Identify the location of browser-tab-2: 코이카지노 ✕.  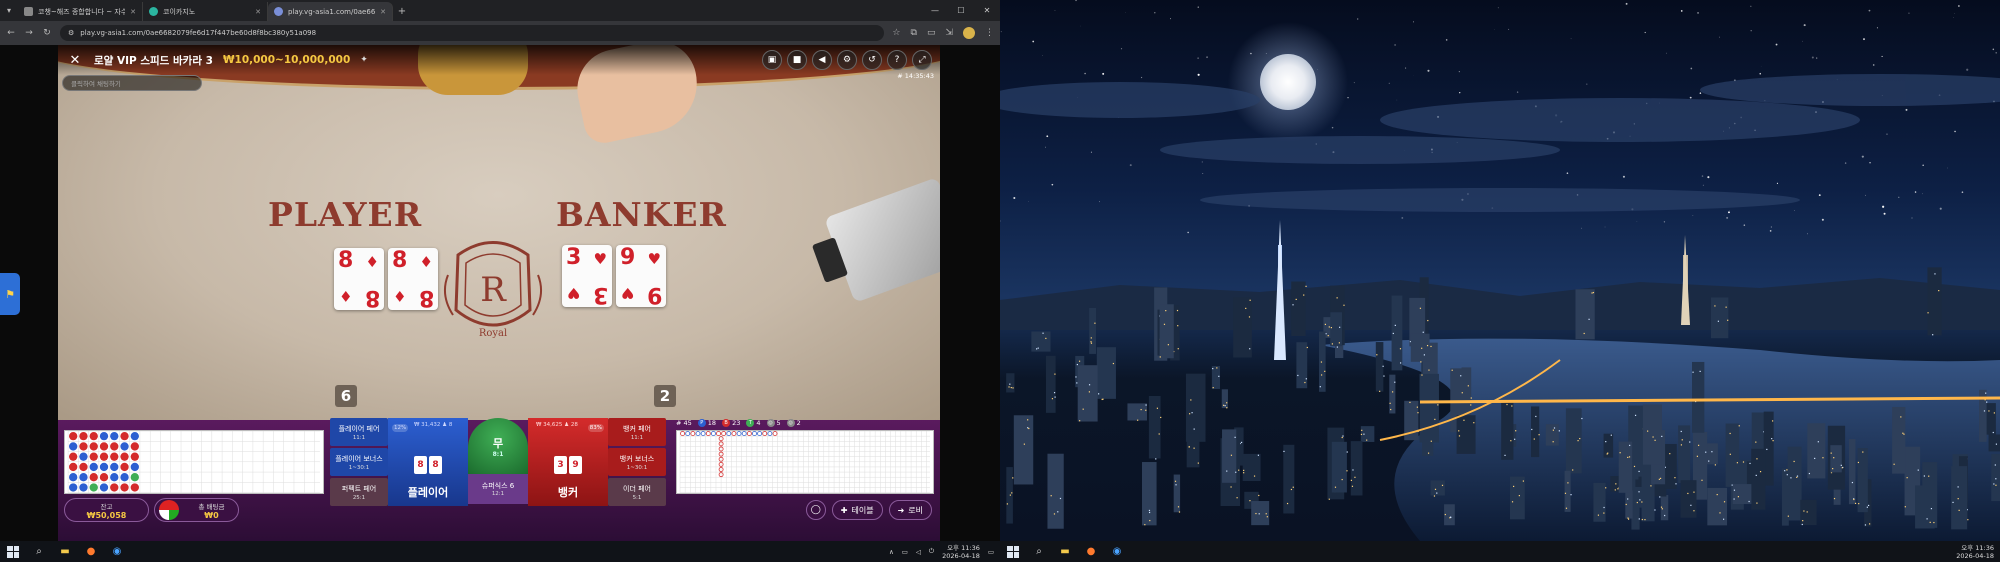
(205, 11).